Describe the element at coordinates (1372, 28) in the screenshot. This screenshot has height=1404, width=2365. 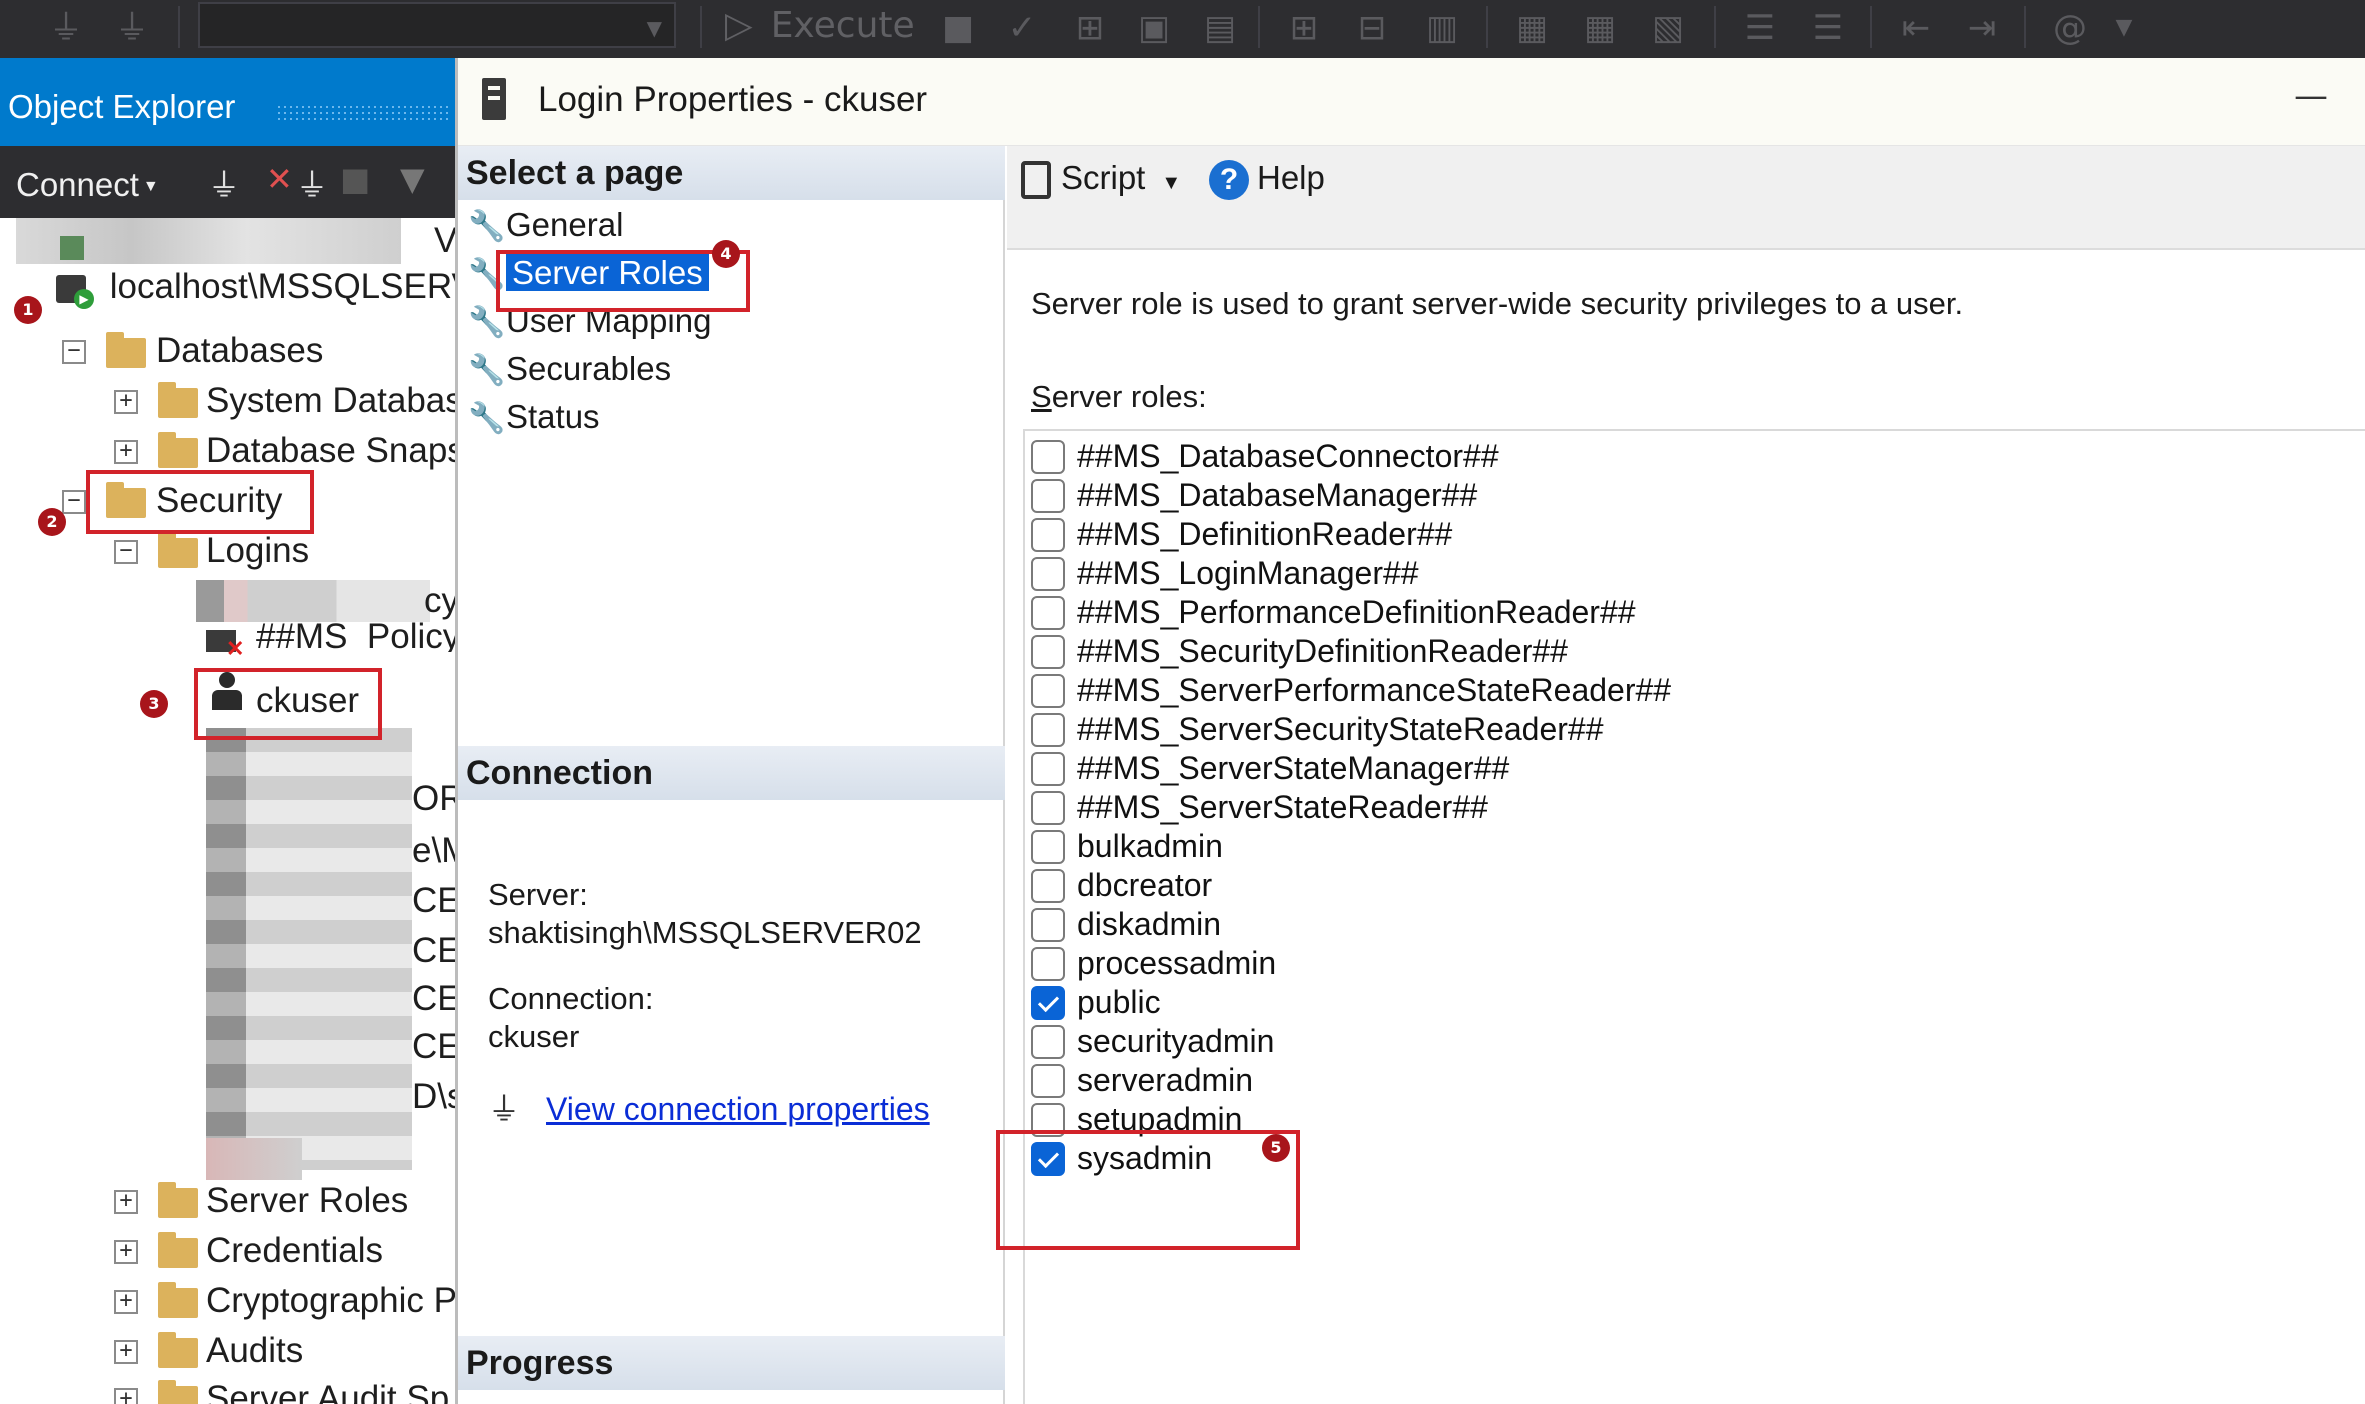
I see `stats-icon: ⊟` at that location.